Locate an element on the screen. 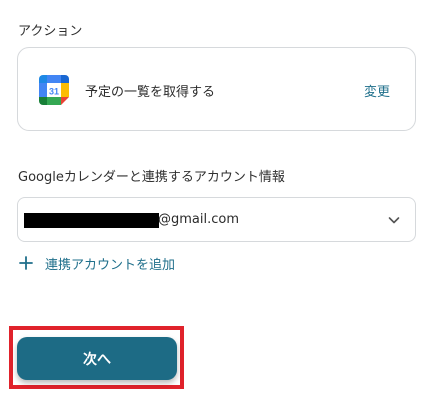  action-name: 予定の一覧を取得する is located at coordinates (150, 92).